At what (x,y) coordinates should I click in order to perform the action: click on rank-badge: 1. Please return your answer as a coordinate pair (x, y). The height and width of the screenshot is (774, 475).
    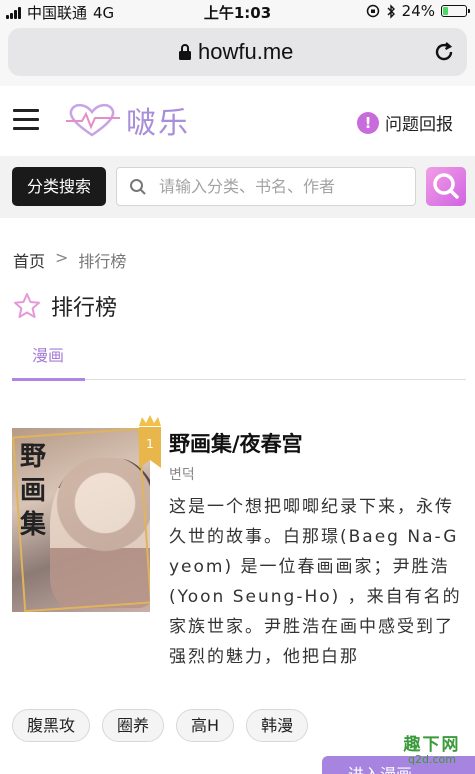
    Looking at the image, I should click on (150, 442).